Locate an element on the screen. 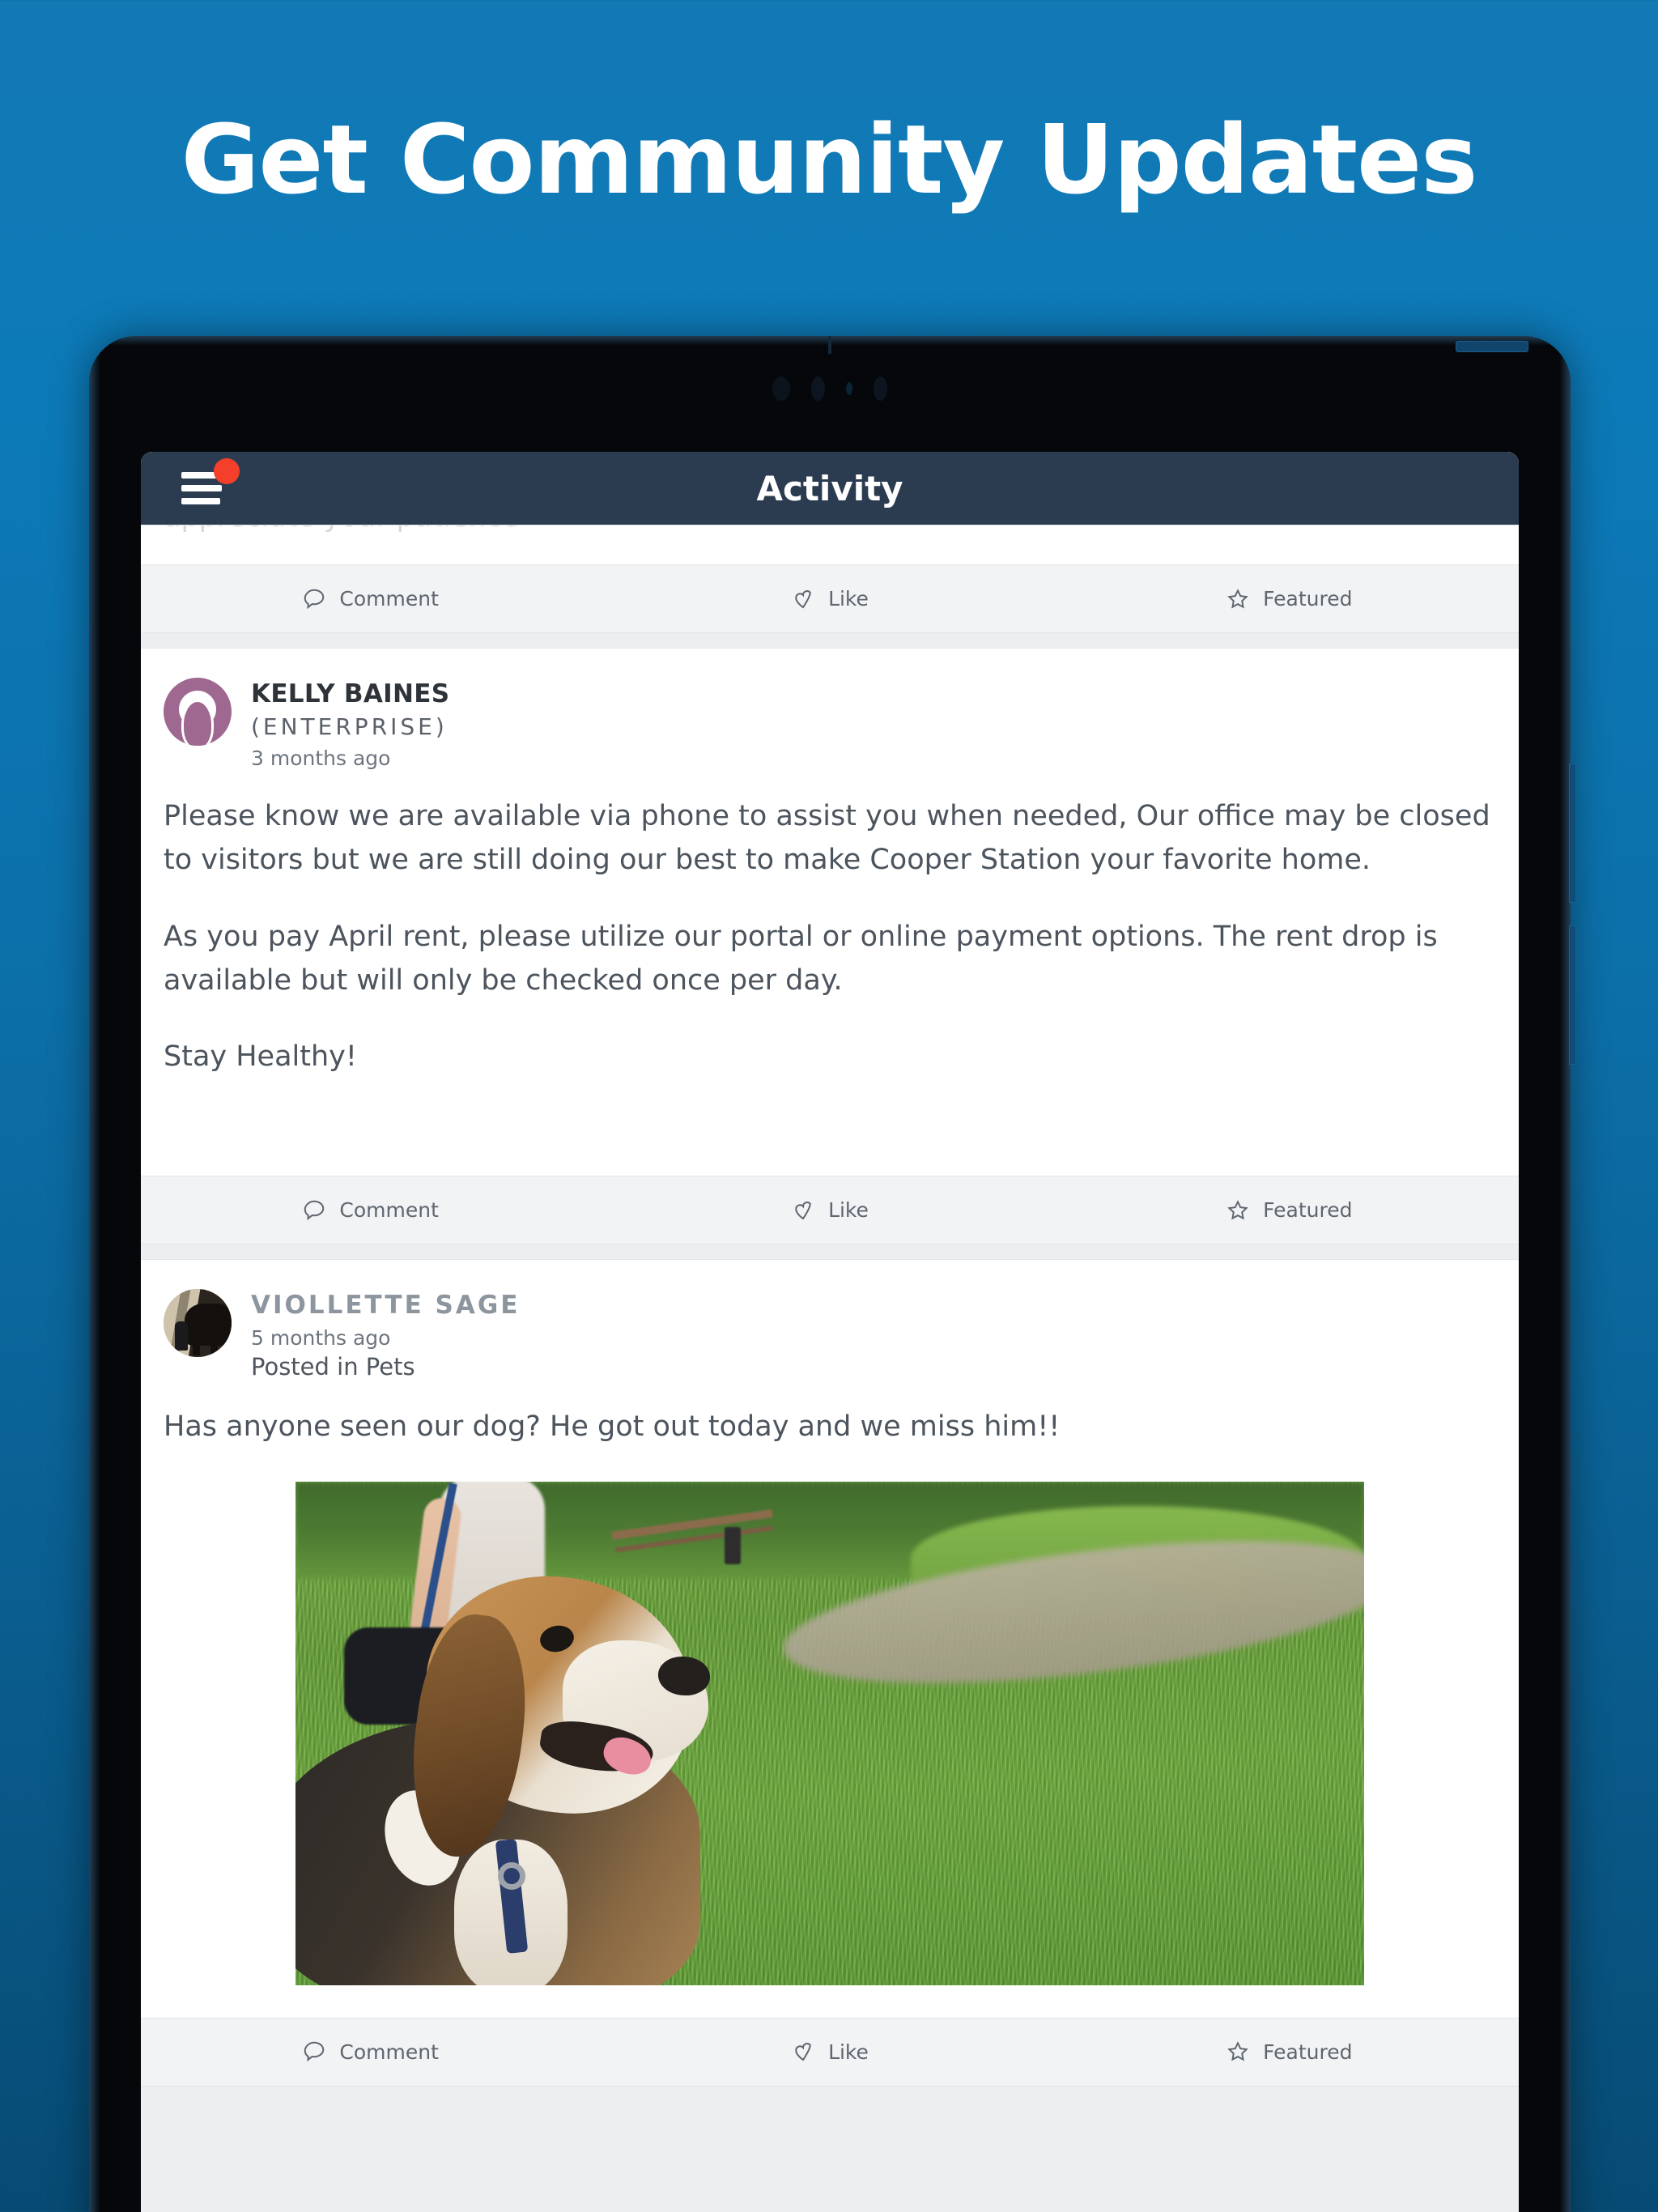  beagle-dog-on-grass-photo is located at coordinates (829, 1733).